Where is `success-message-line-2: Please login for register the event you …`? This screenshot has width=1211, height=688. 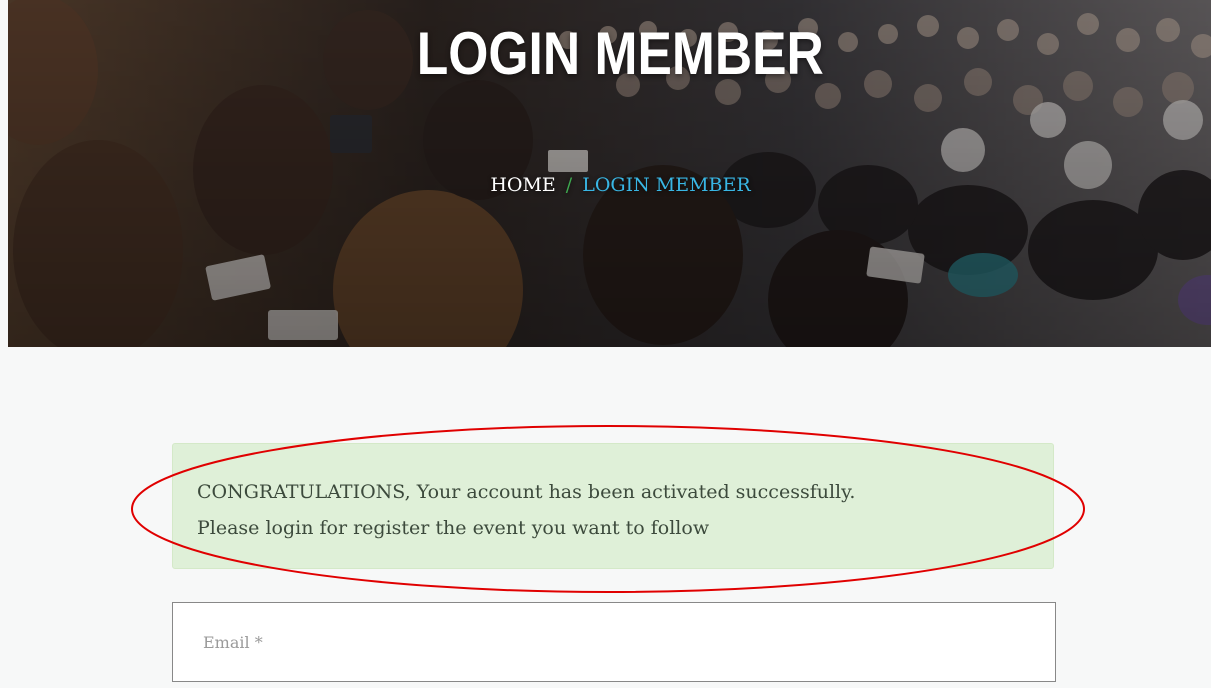
success-message-line-2: Please login for register the event you … is located at coordinates (453, 528).